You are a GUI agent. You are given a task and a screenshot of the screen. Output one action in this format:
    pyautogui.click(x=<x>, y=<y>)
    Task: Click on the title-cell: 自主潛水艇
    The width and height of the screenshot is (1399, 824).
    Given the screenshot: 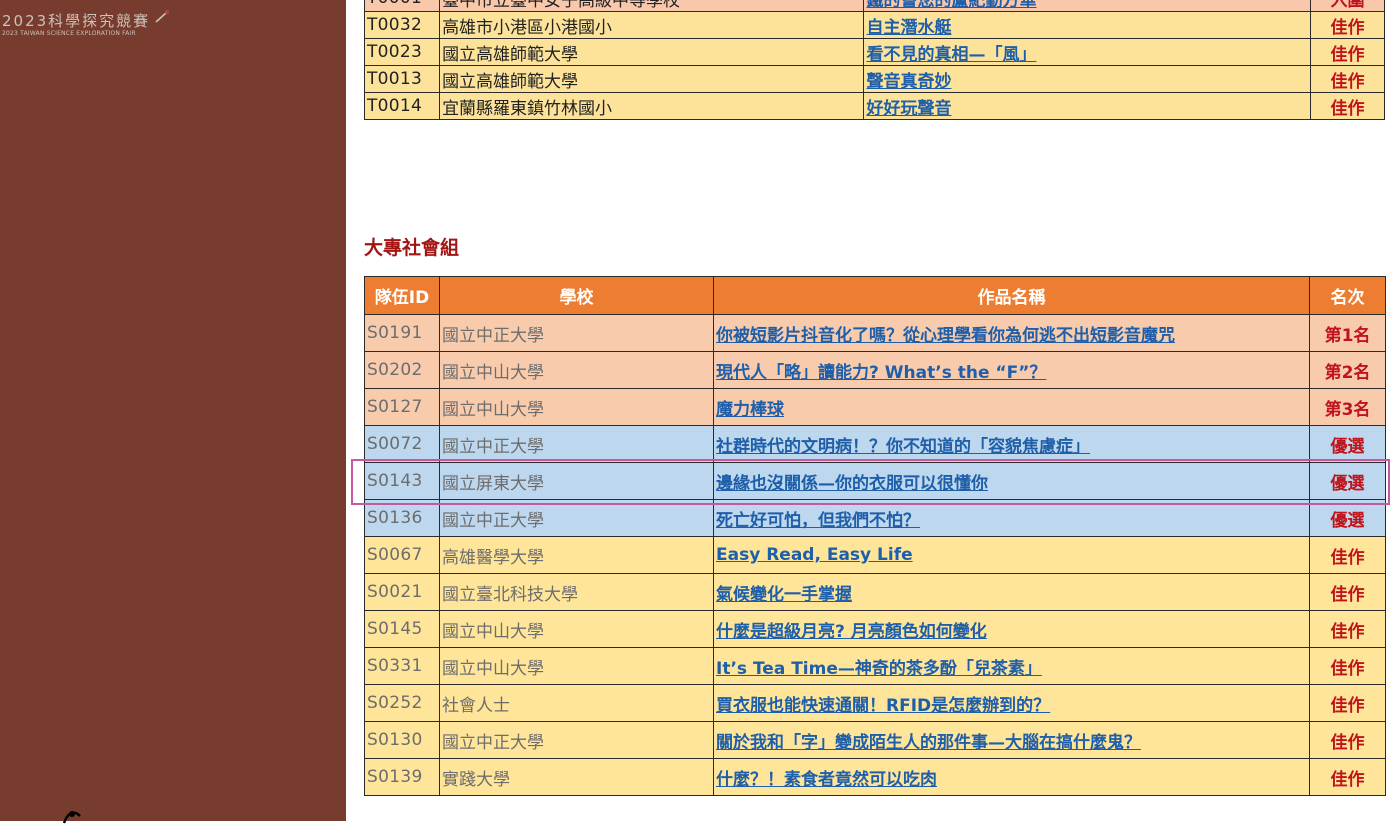 What is the action you would take?
    pyautogui.click(x=1087, y=25)
    